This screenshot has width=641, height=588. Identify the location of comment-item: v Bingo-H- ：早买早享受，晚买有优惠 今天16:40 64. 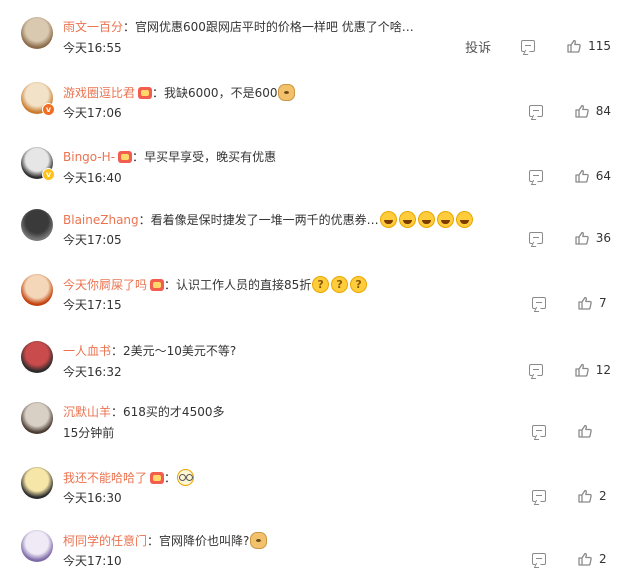
(320, 175).